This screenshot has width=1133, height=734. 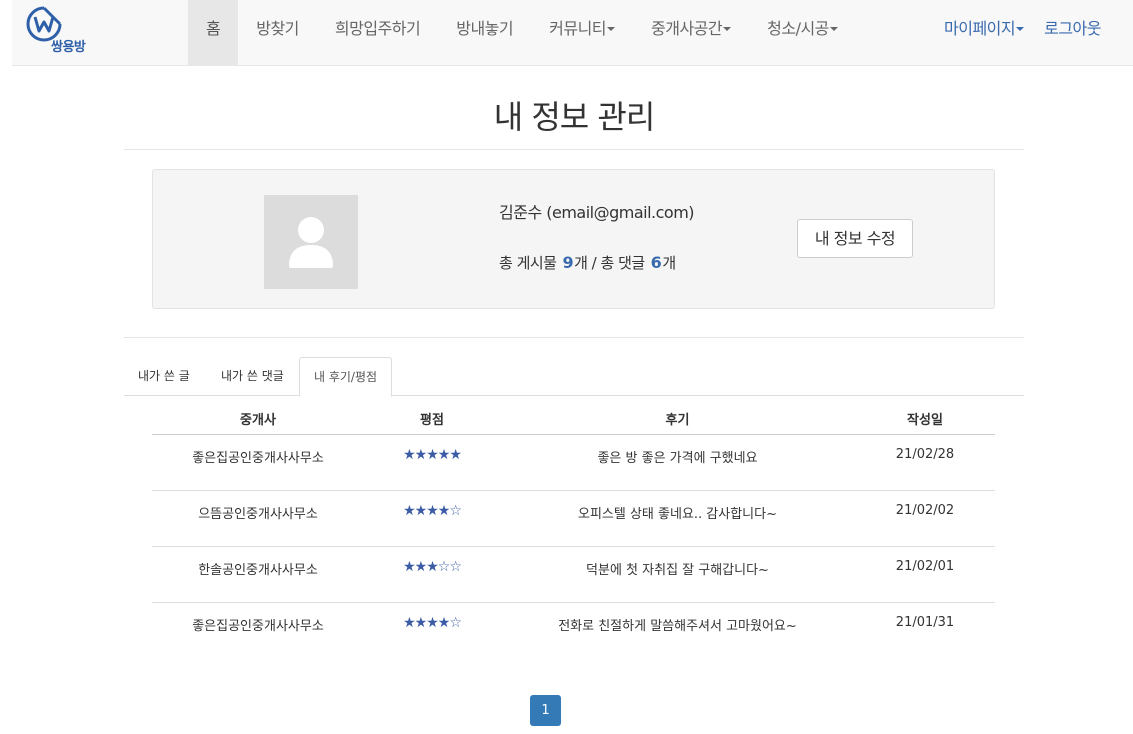 I want to click on nav-item-cleaning: 청소/시공, so click(x=802, y=33).